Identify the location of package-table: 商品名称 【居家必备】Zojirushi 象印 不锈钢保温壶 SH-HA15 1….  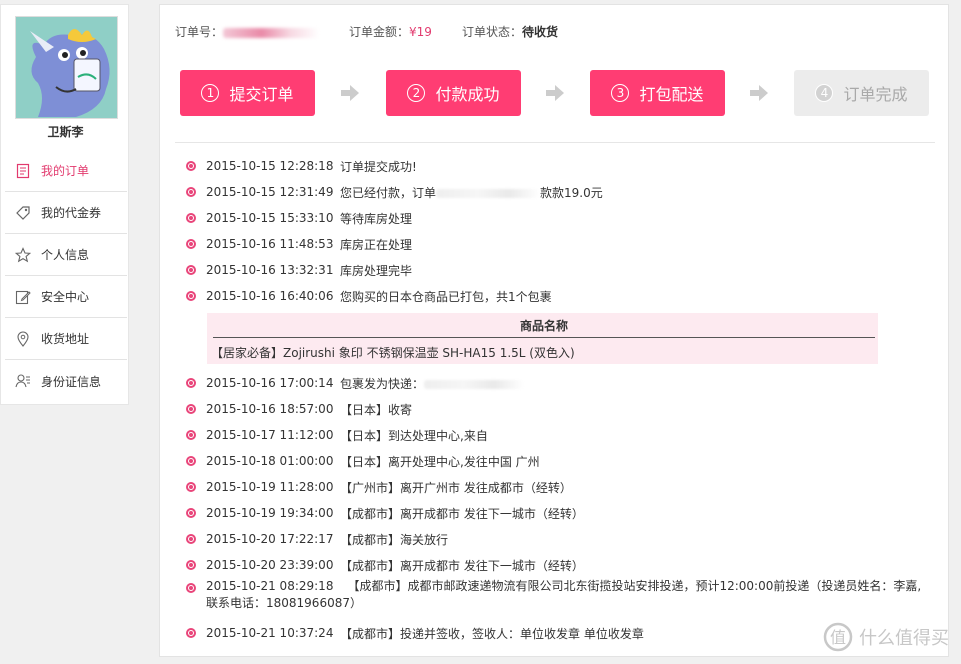
(542, 338).